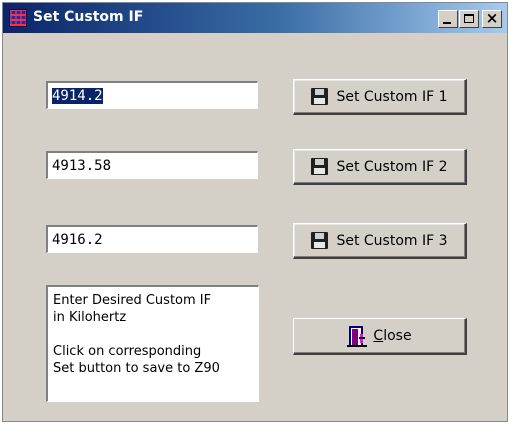 The image size is (513, 424). I want to click on title-bar: Set Custom IF ×, so click(255, 18).